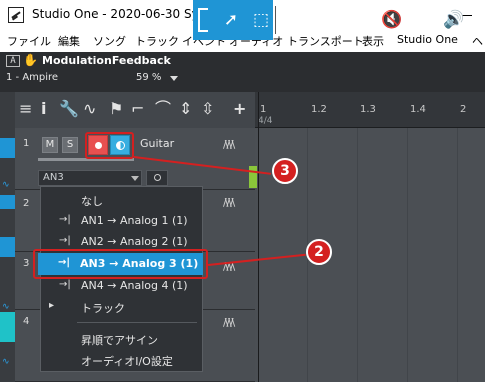 The image size is (485, 382). Describe the element at coordinates (258, 237) in the screenshot. I see `playhead` at that location.